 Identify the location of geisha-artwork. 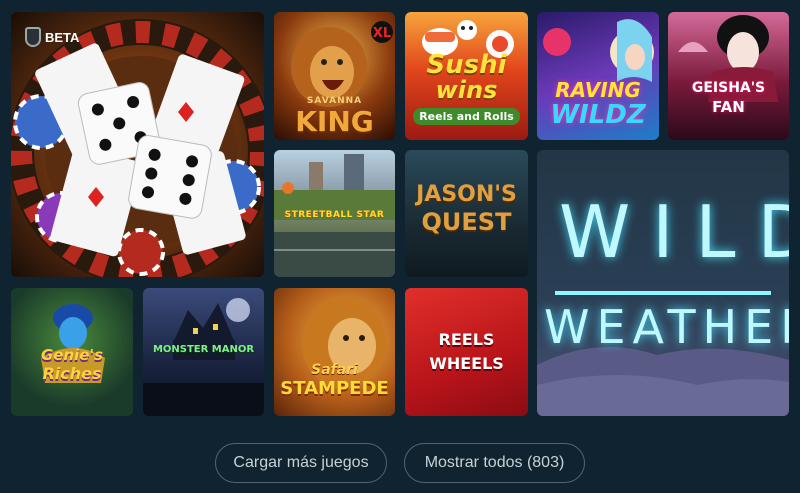
(728, 58).